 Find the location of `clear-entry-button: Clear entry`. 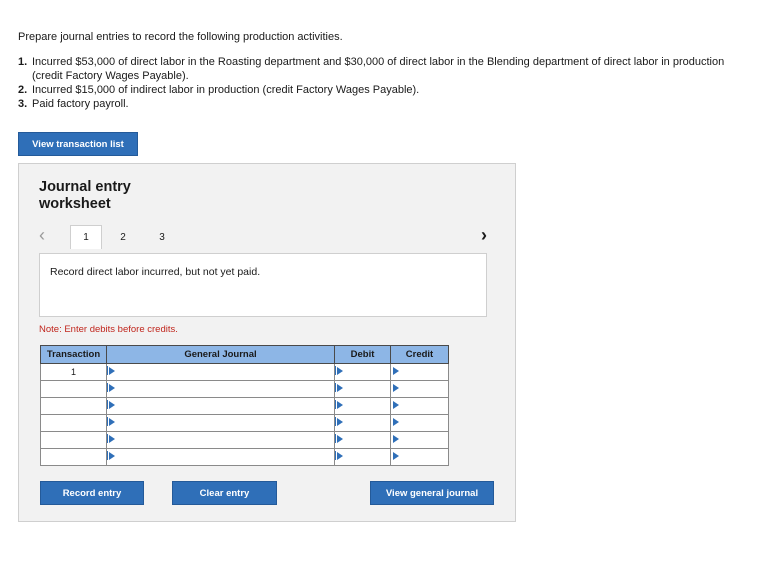

clear-entry-button: Clear entry is located at coordinates (224, 493).